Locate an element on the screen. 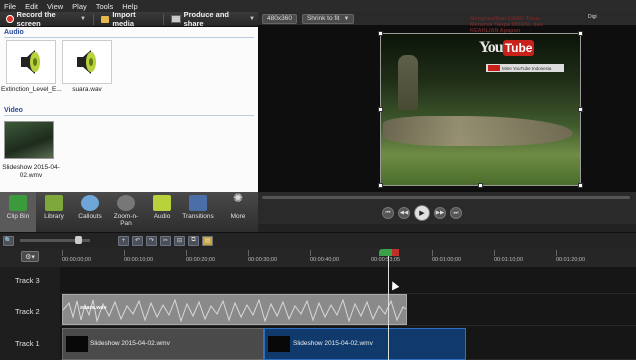 Image resolution: width=636 pixels, height=360 pixels. tab-library: Library is located at coordinates (54, 212).